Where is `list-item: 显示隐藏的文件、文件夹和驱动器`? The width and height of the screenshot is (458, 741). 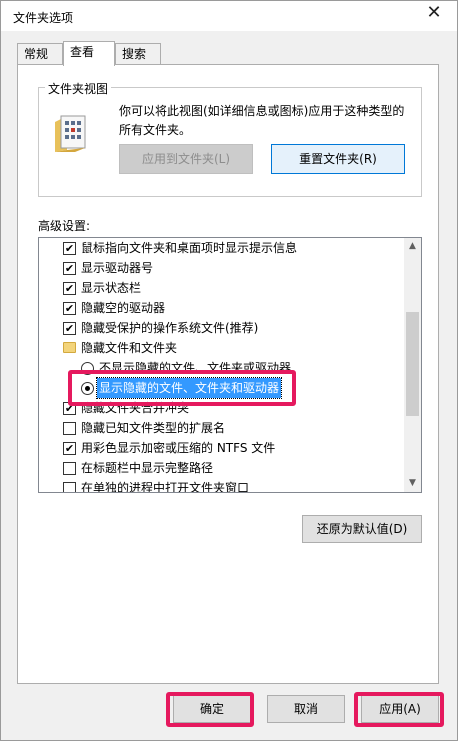 list-item: 显示隐藏的文件、文件夹和驱动器 is located at coordinates (222, 388).